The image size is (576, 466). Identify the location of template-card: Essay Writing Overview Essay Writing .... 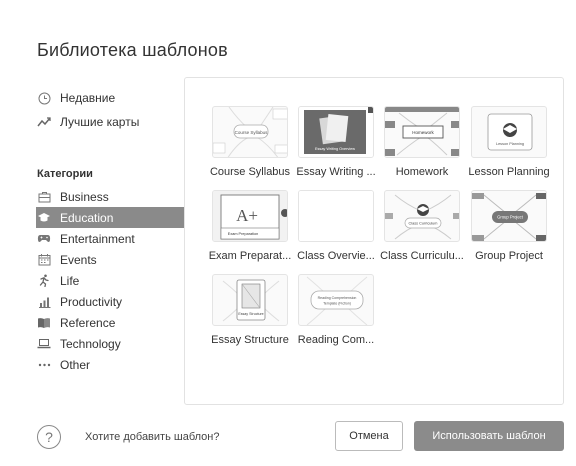
(336, 142).